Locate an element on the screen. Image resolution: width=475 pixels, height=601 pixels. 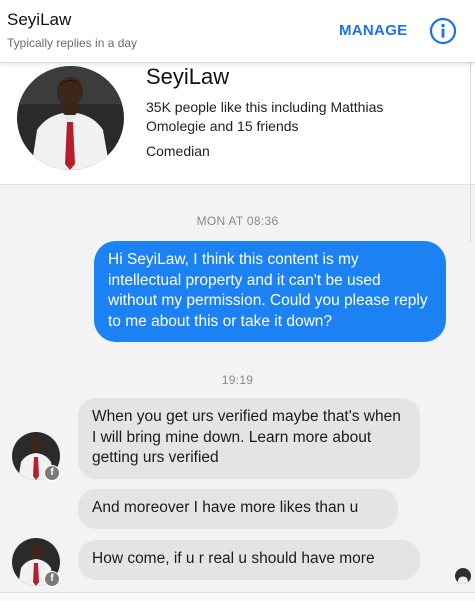
info-button is located at coordinates (443, 31).